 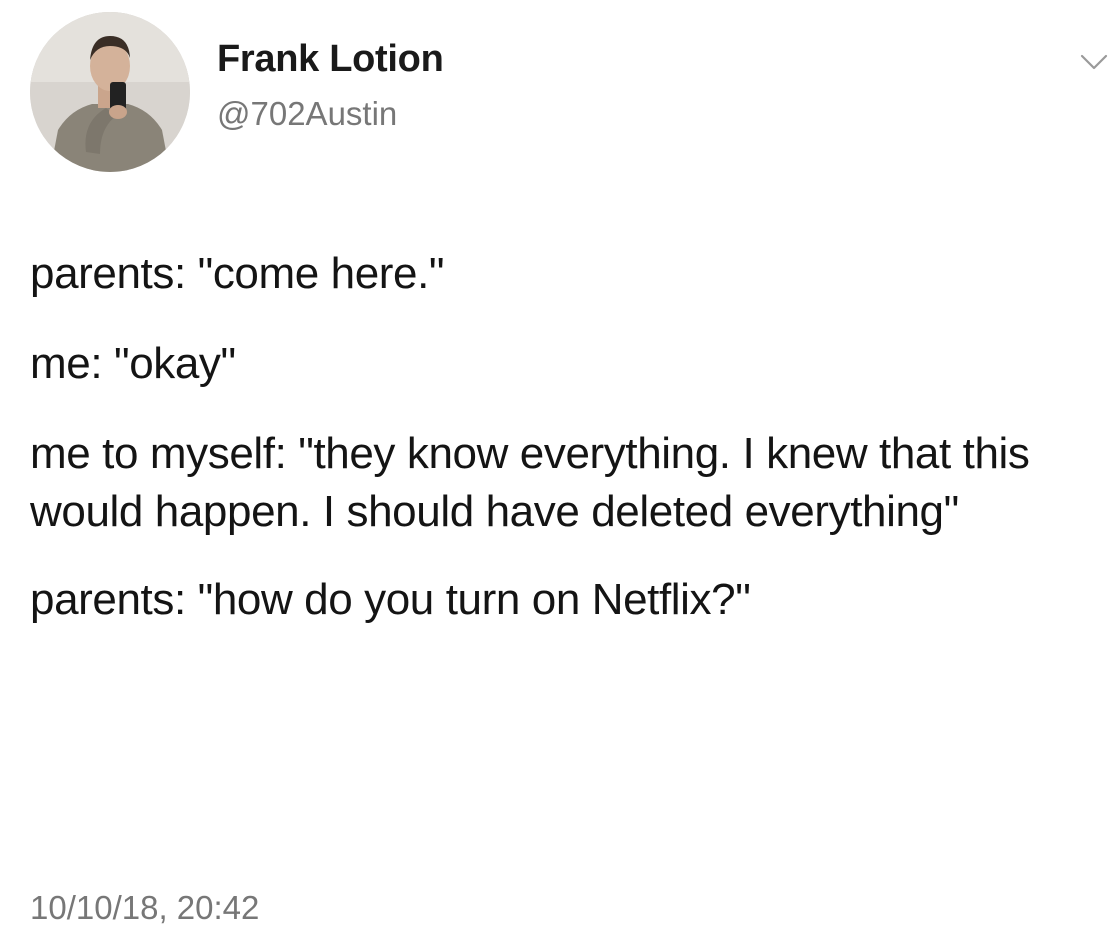 I want to click on tweet-paragraph: parents: "come here.", so click(x=237, y=273).